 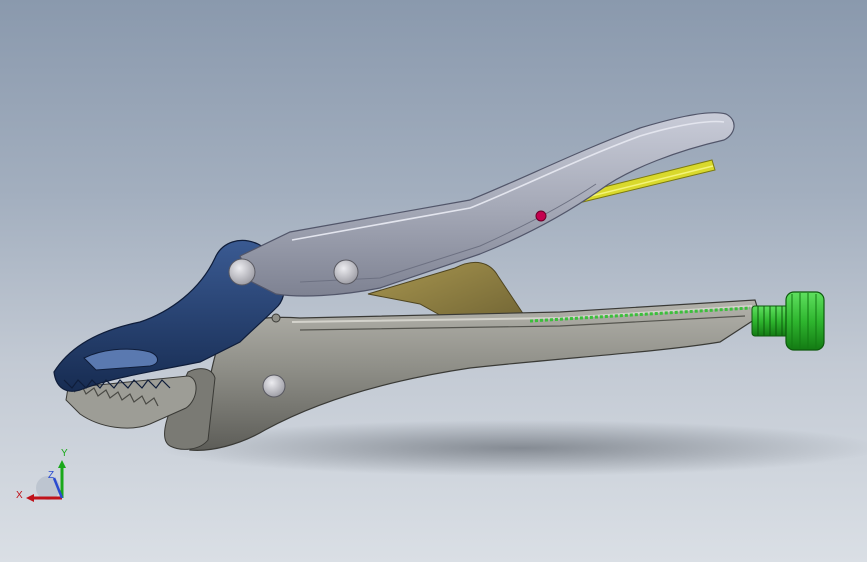 I want to click on pivot-pin-jaw, so click(x=242, y=272).